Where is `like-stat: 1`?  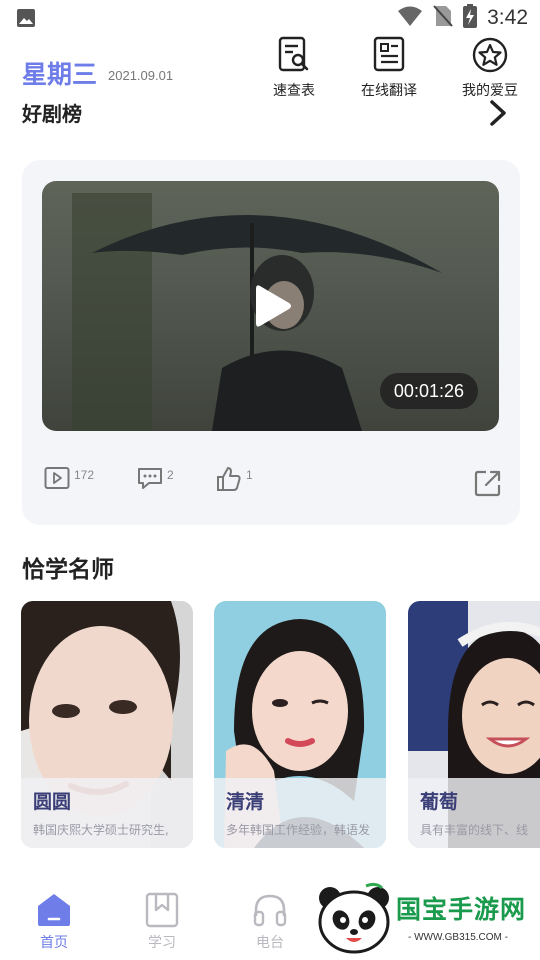
like-stat: 1 is located at coordinates (234, 481).